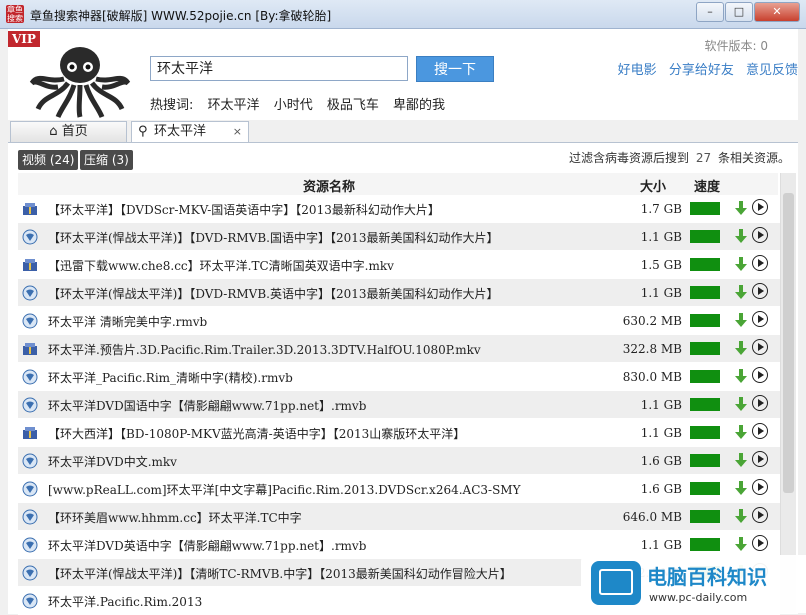 The height and width of the screenshot is (615, 806). I want to click on hot-word: 小时代, so click(293, 105).